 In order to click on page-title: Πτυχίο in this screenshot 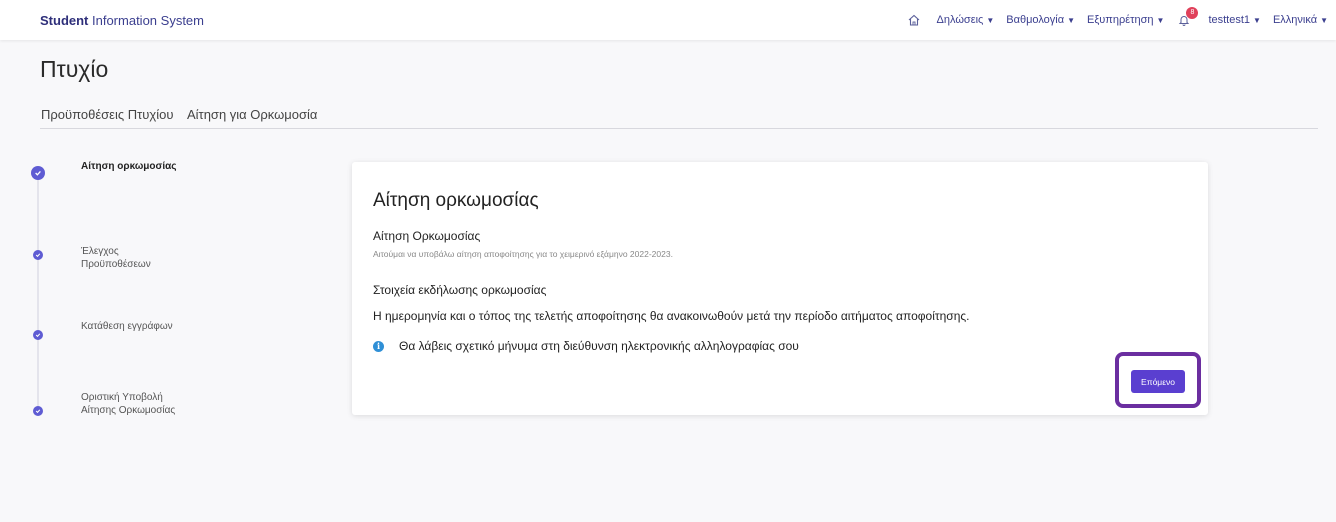, I will do `click(74, 69)`.